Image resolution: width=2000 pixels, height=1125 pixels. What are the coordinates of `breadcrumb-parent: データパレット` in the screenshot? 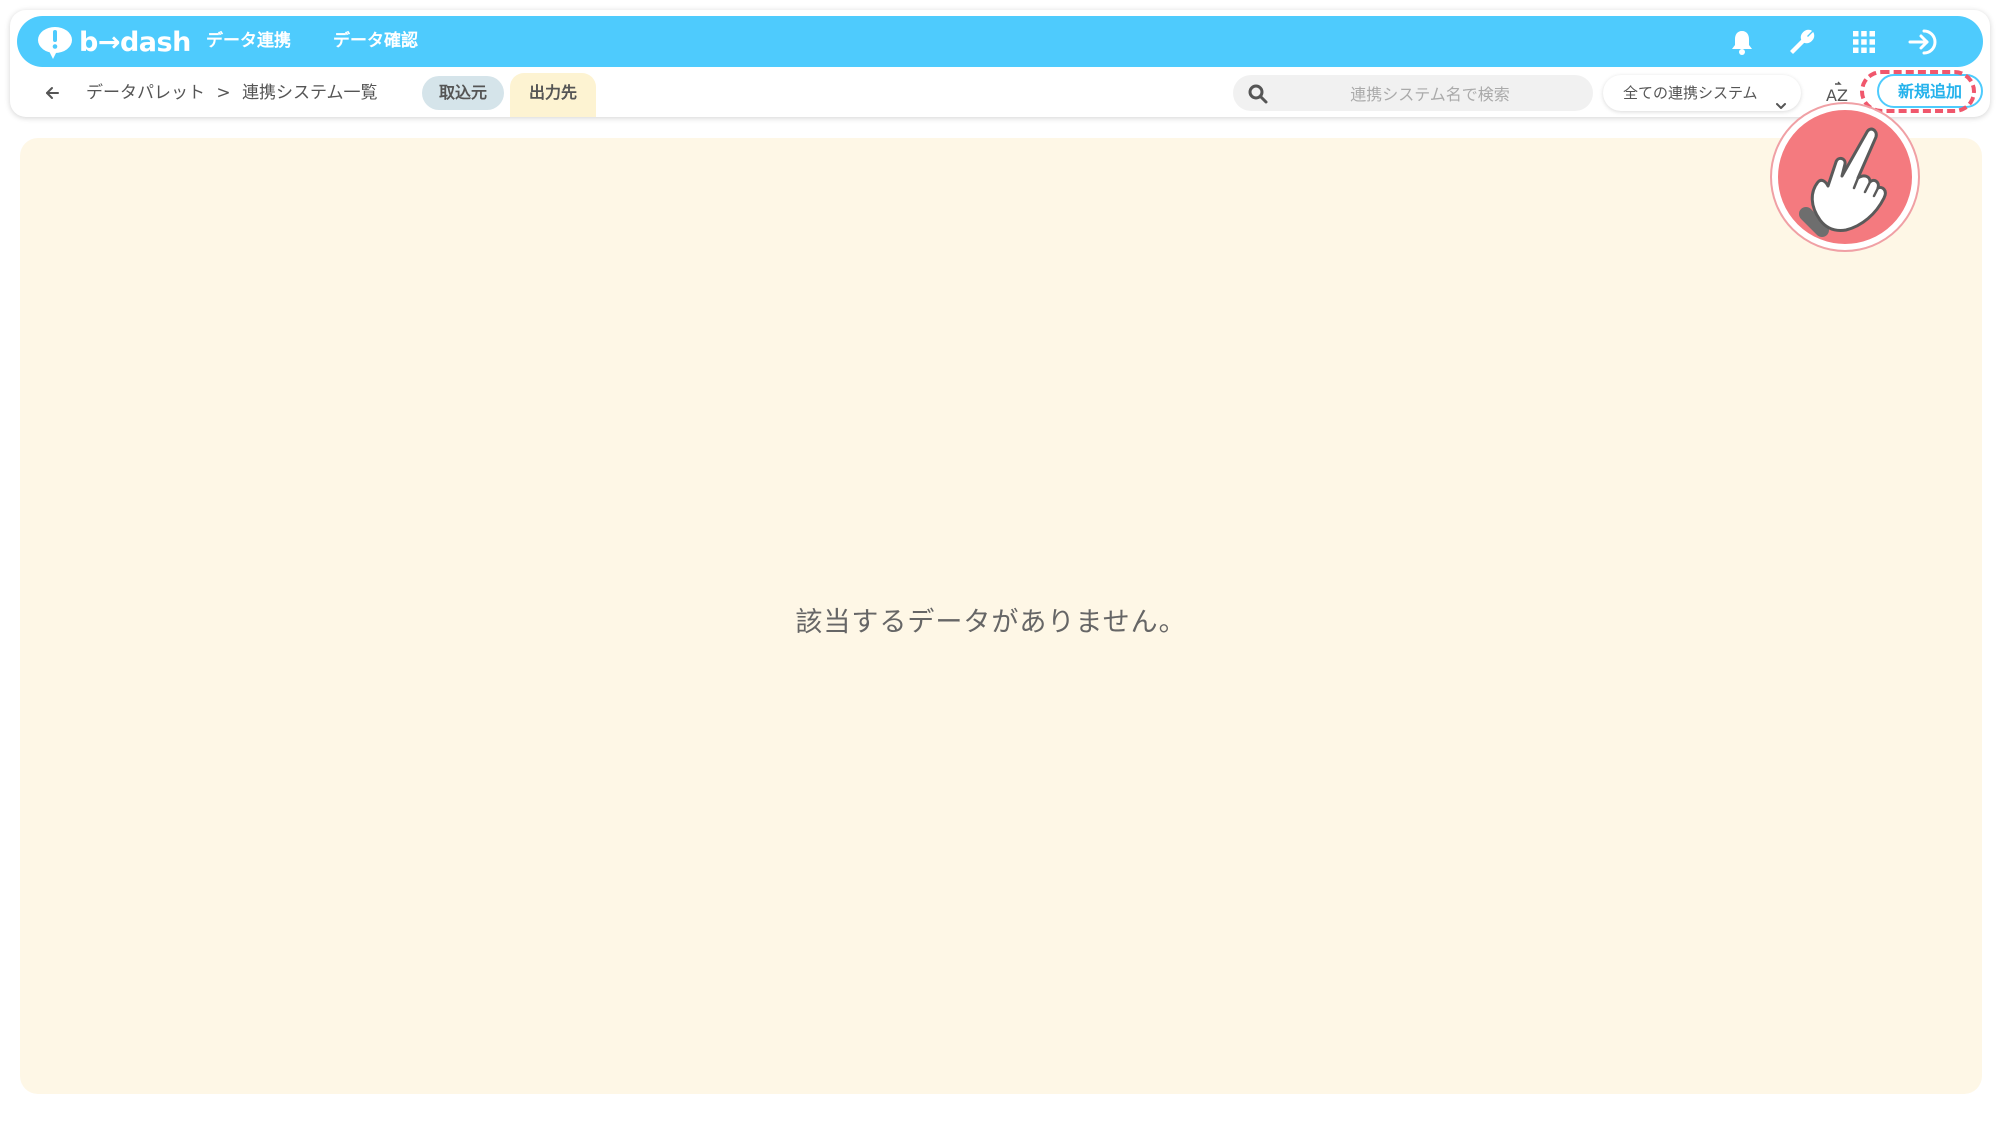 It's located at (145, 93).